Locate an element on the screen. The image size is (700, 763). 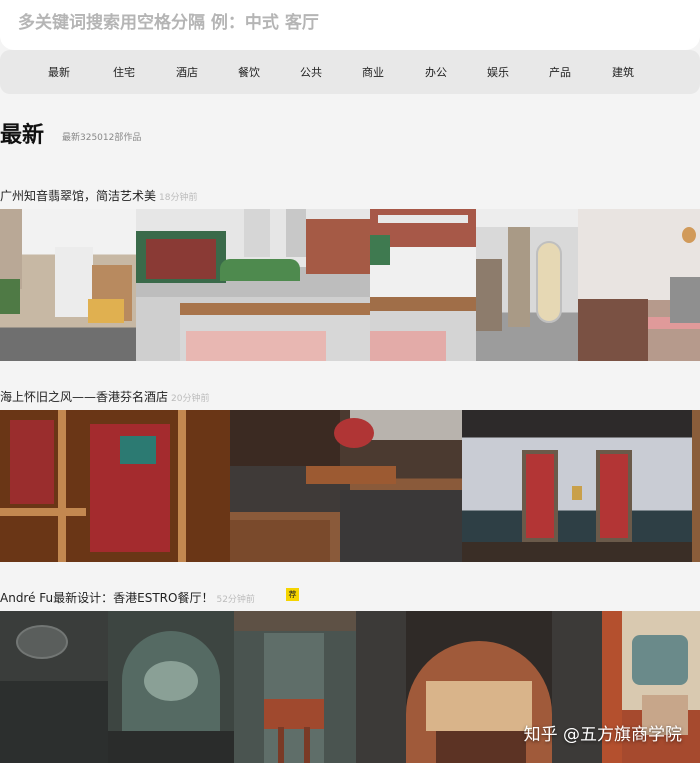
section-count: 最新325012部作品 is located at coordinates (102, 138).